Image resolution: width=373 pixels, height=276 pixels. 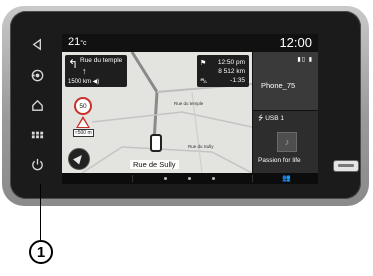 What do you see at coordinates (189, 103) in the screenshot?
I see `map-label: Rue du temple` at bounding box center [189, 103].